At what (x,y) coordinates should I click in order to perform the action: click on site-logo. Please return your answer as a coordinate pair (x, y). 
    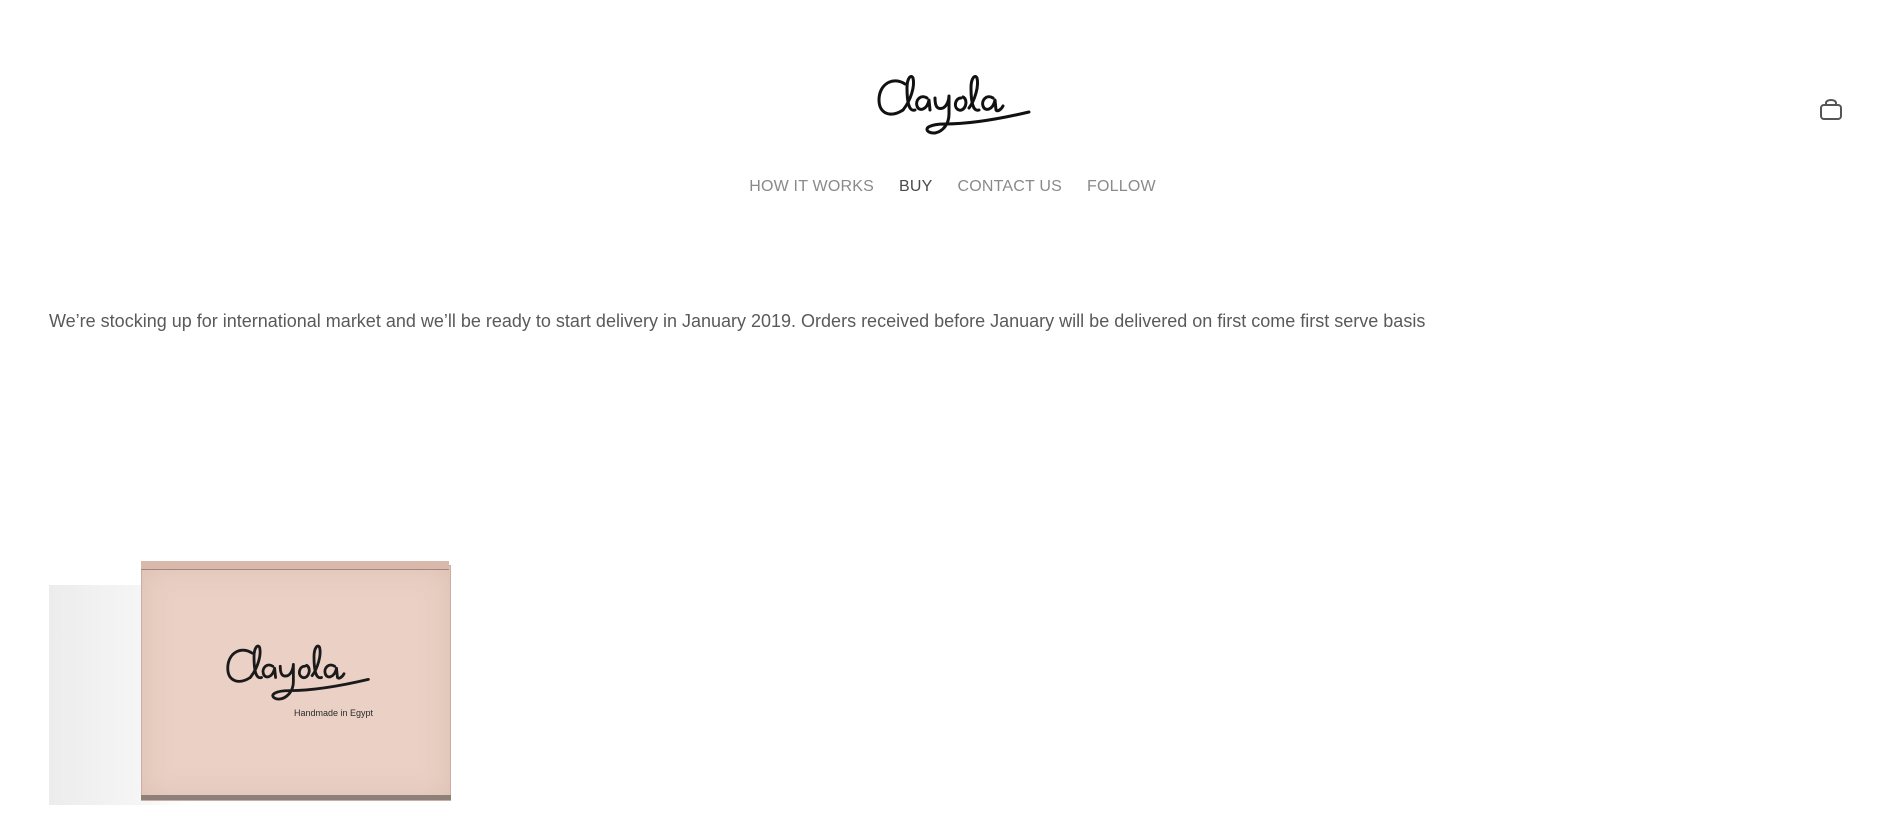
    Looking at the image, I should click on (955, 110).